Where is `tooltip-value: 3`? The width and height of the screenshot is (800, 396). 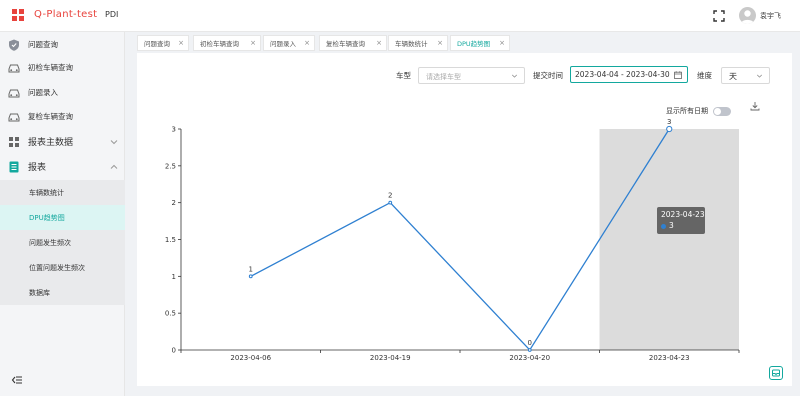
tooltip-value: 3 is located at coordinates (671, 225).